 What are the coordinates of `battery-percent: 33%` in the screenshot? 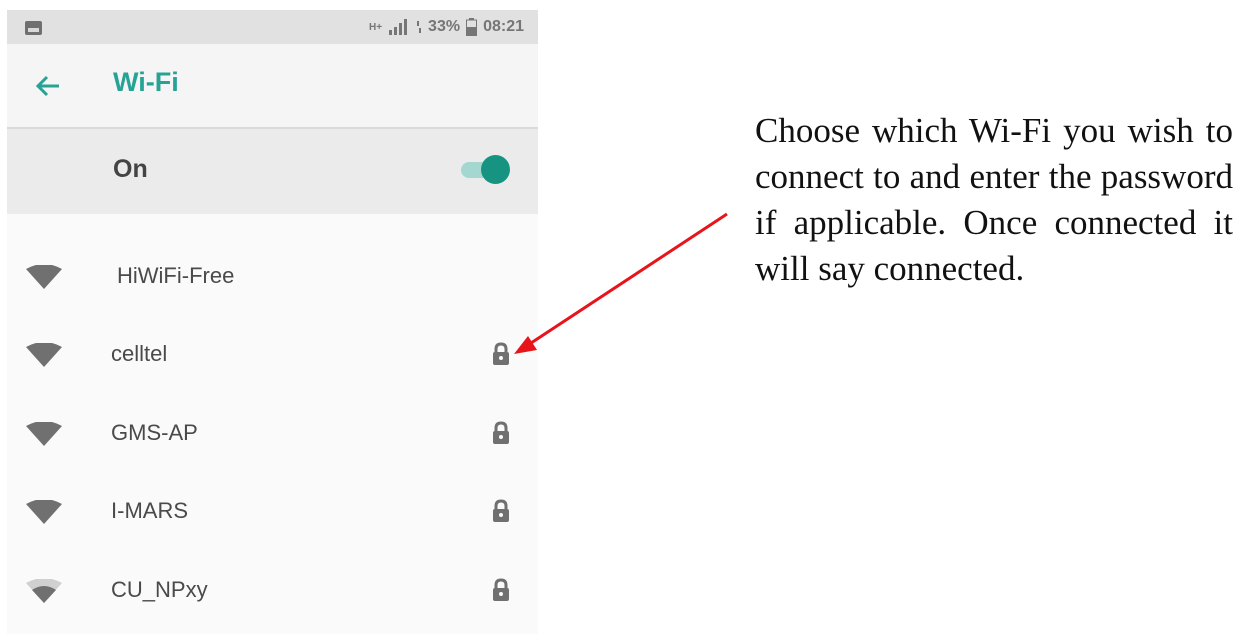 It's located at (444, 26).